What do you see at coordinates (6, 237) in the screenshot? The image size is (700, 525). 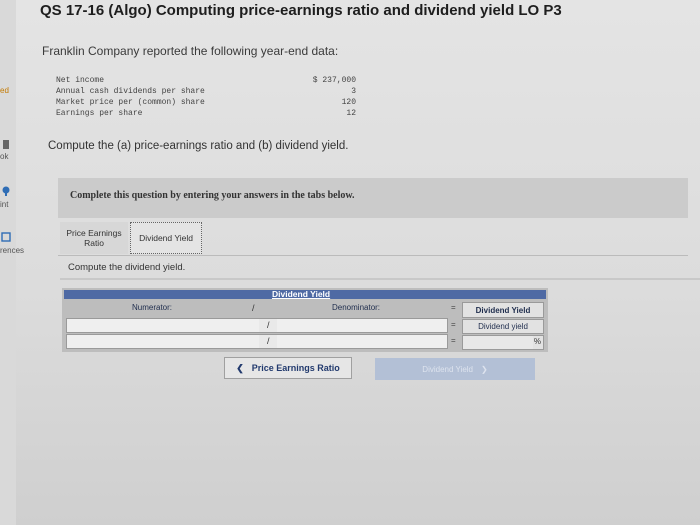 I see `document-icon` at bounding box center [6, 237].